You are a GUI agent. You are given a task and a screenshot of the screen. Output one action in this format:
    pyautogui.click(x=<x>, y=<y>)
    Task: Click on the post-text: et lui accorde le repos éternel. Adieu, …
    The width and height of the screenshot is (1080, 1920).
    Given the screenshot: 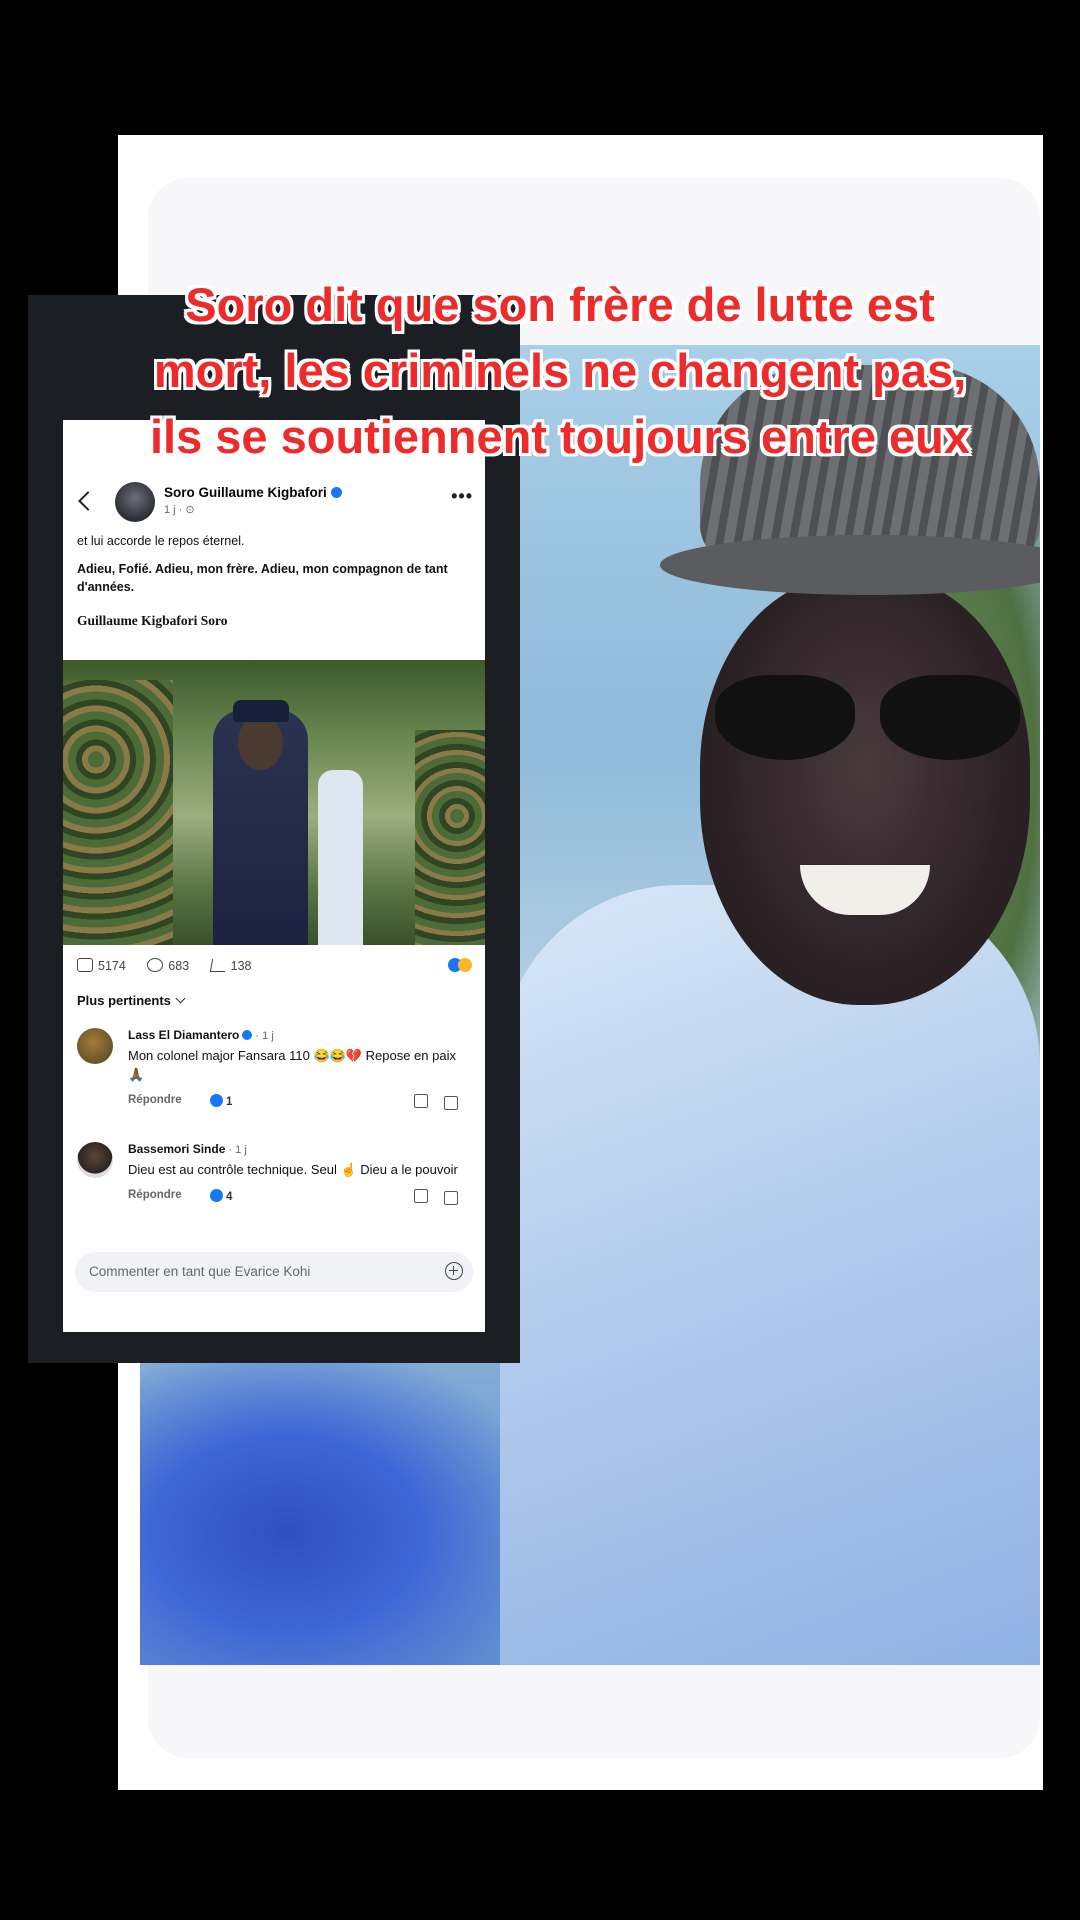 What is the action you would take?
    pyautogui.click(x=274, y=586)
    